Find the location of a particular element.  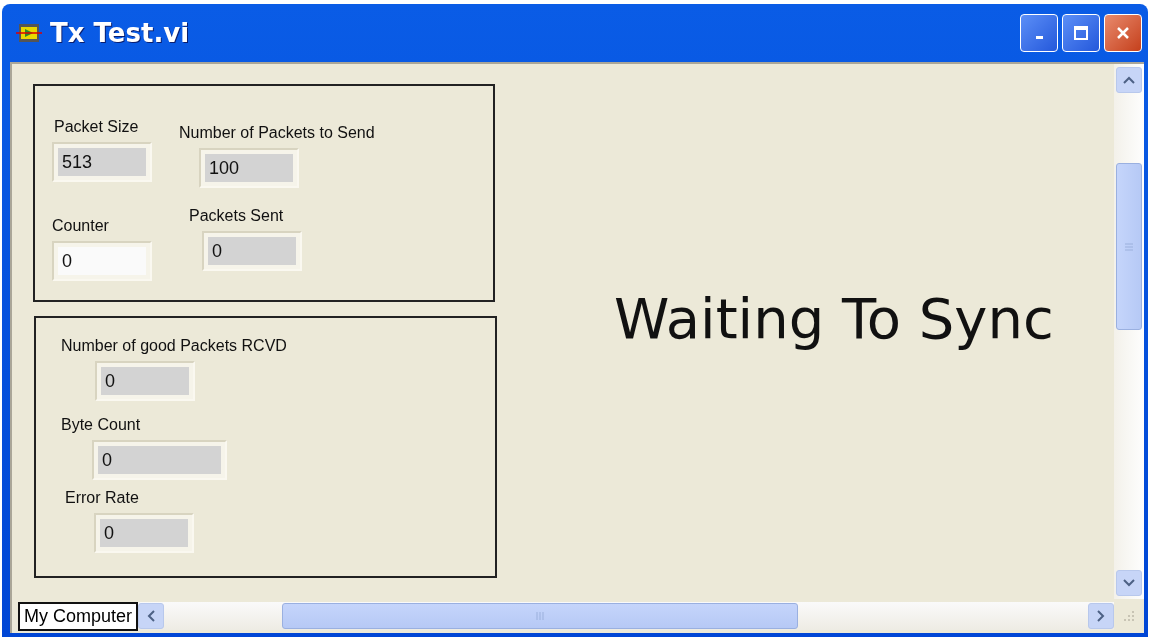

chevron-up-icon is located at coordinates (1129, 80).